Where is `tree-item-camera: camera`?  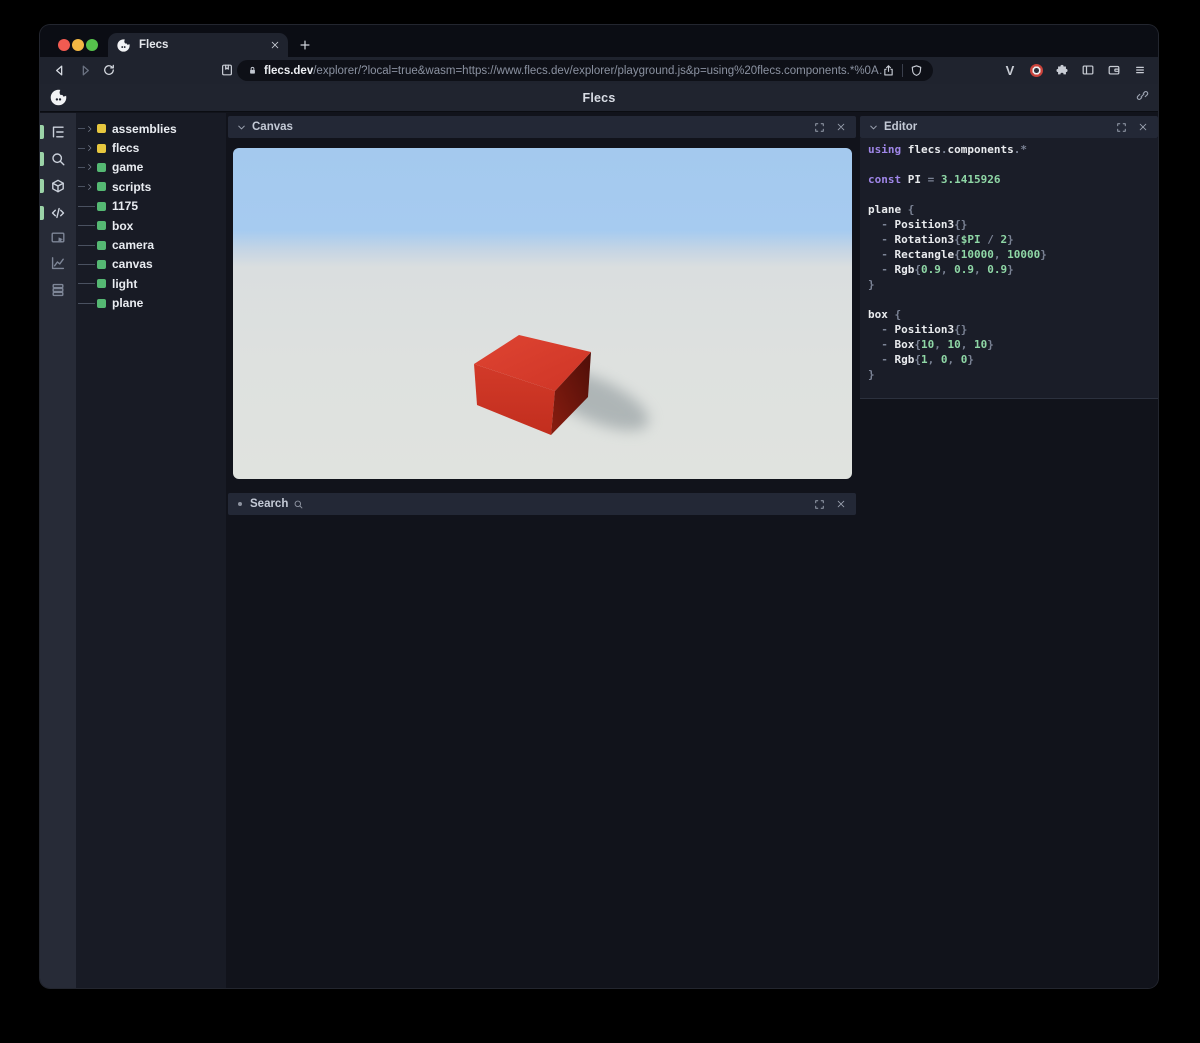
tree-item-camera: camera is located at coordinates (151, 244).